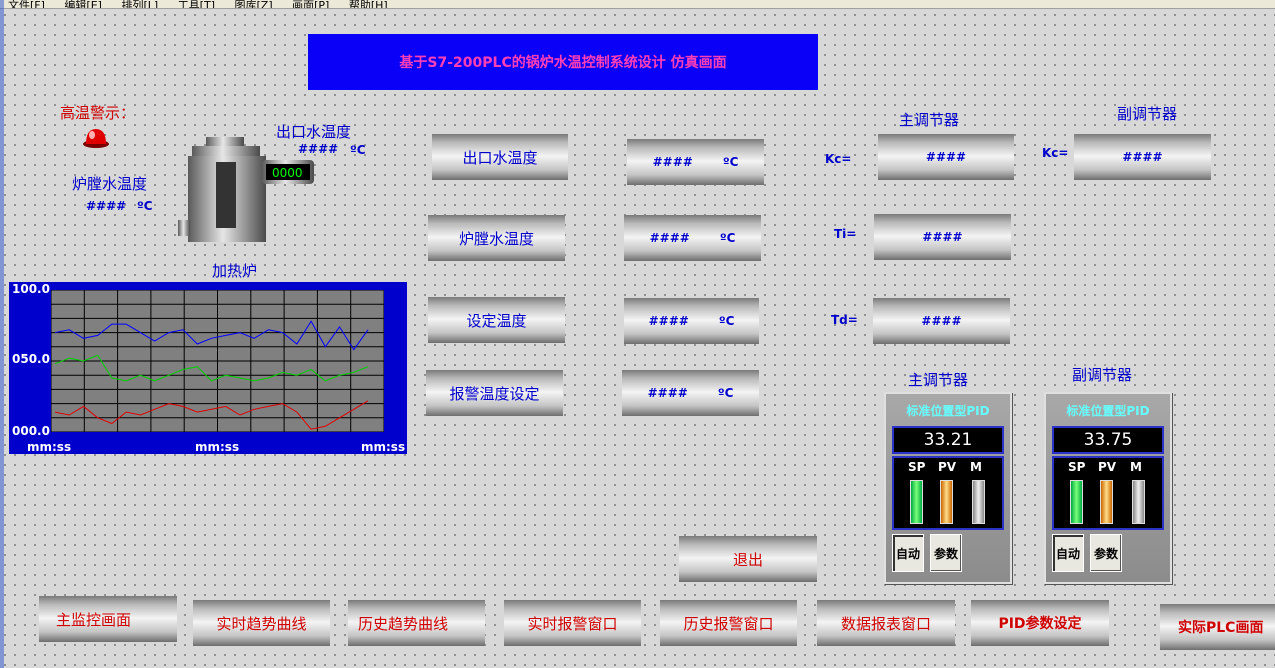  I want to click on pid-sub-sp-label: SP, so click(1077, 467).